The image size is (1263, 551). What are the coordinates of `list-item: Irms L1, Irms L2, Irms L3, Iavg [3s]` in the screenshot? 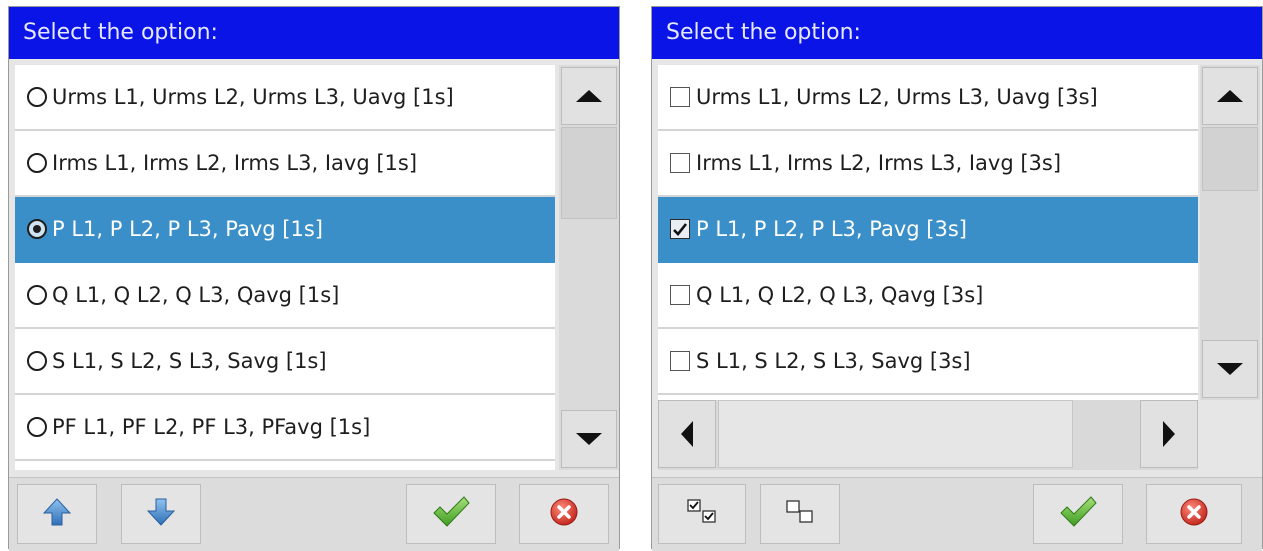 It's located at (928, 164).